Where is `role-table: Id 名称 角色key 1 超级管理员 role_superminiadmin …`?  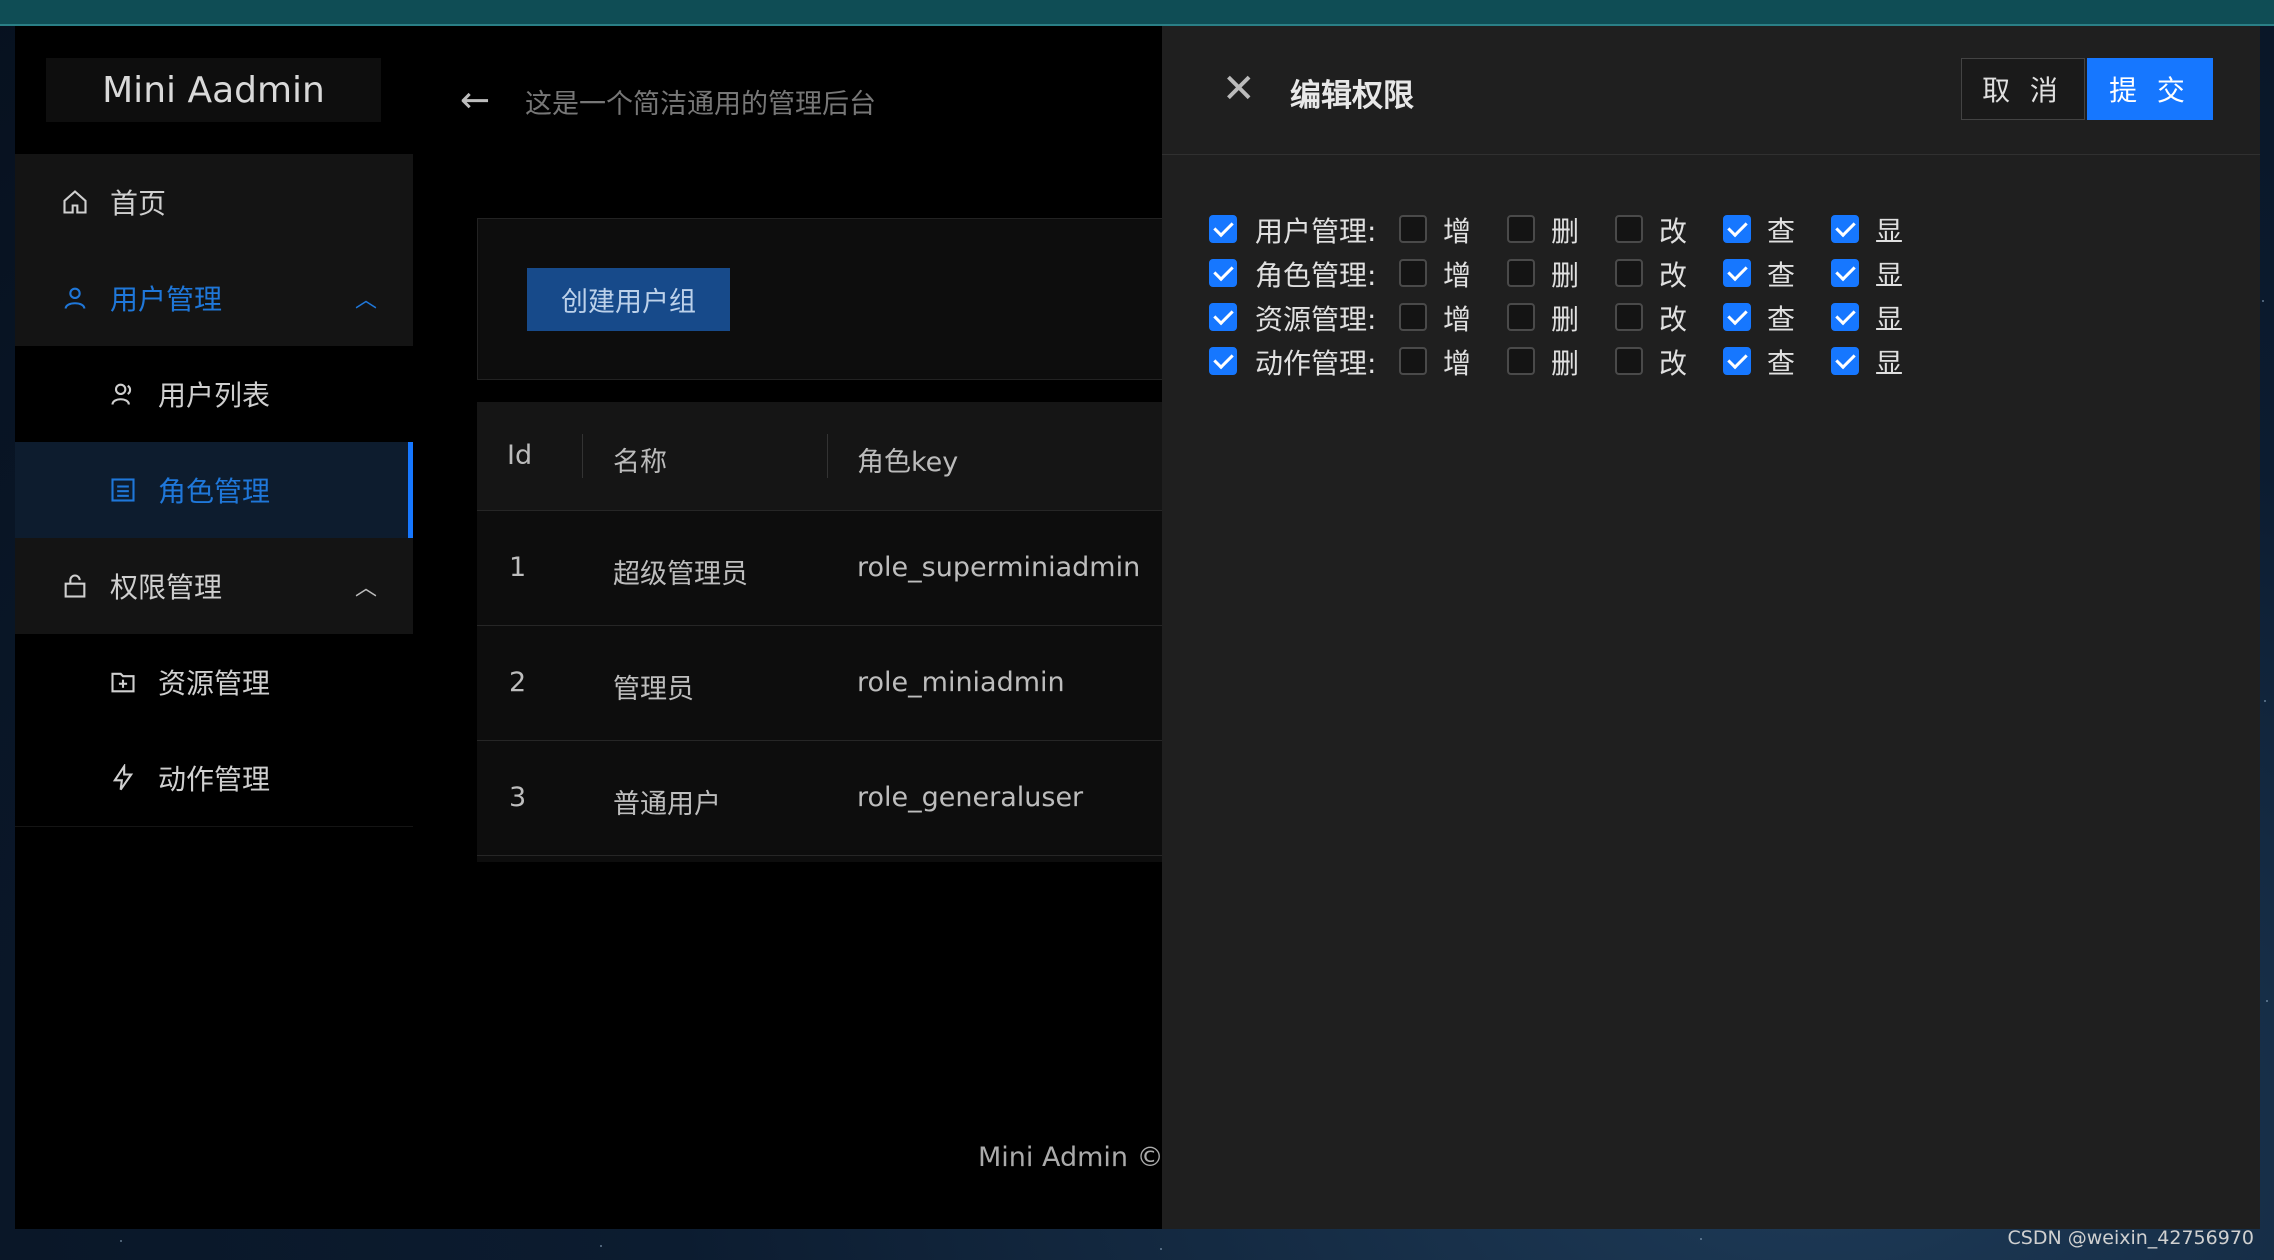 role-table: Id 名称 角色key 1 超级管理员 role_superminiadmin … is located at coordinates (847, 632).